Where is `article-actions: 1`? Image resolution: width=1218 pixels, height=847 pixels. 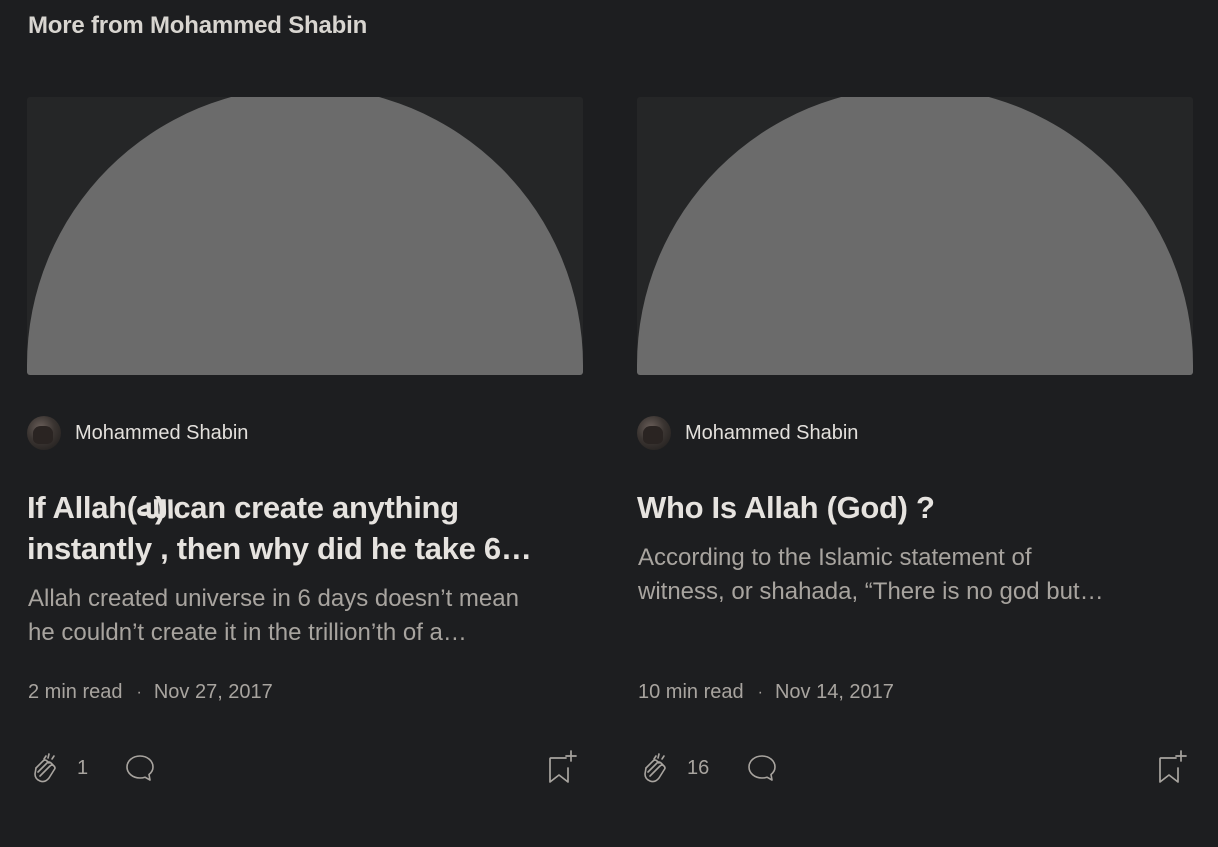 article-actions: 1 is located at coordinates (305, 768).